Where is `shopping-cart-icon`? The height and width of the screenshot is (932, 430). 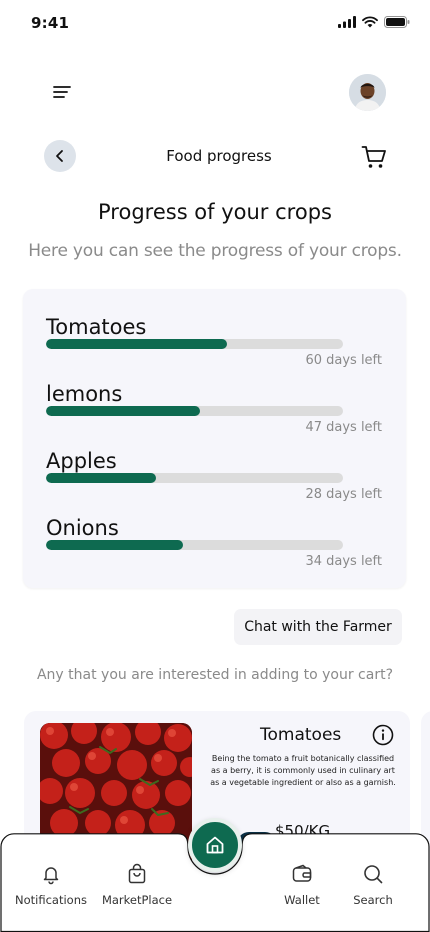
shopping-cart-icon is located at coordinates (373, 157).